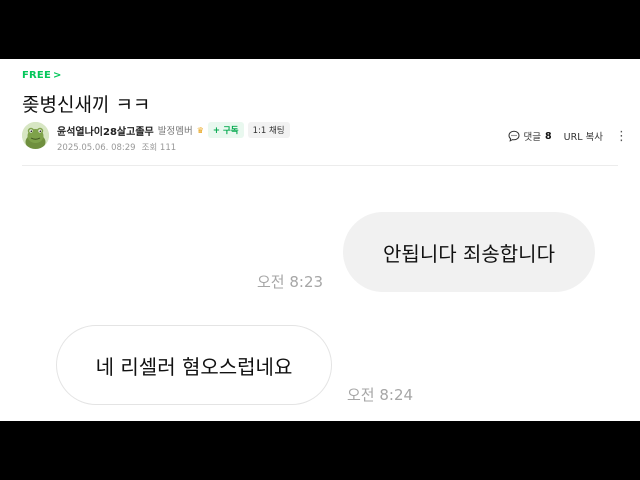 Image resolution: width=640 pixels, height=480 pixels. I want to click on message-timestamp: 오전 8:24, so click(380, 395).